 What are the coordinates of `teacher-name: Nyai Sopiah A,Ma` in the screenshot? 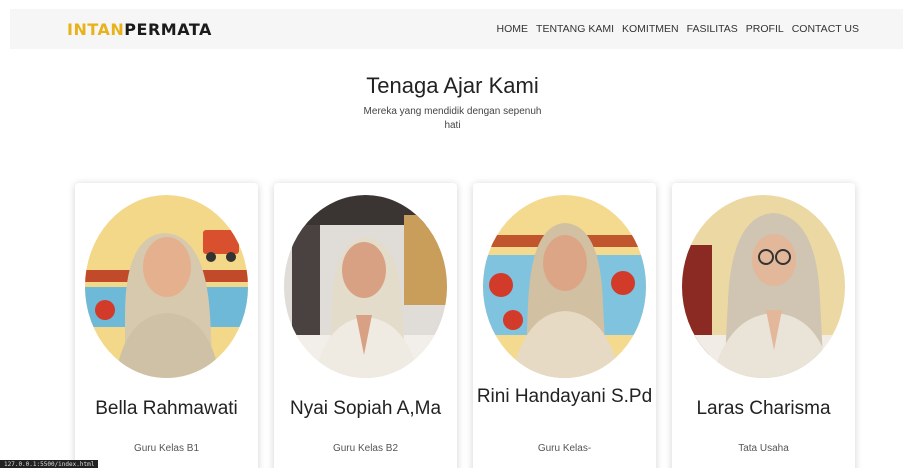 It's located at (365, 408).